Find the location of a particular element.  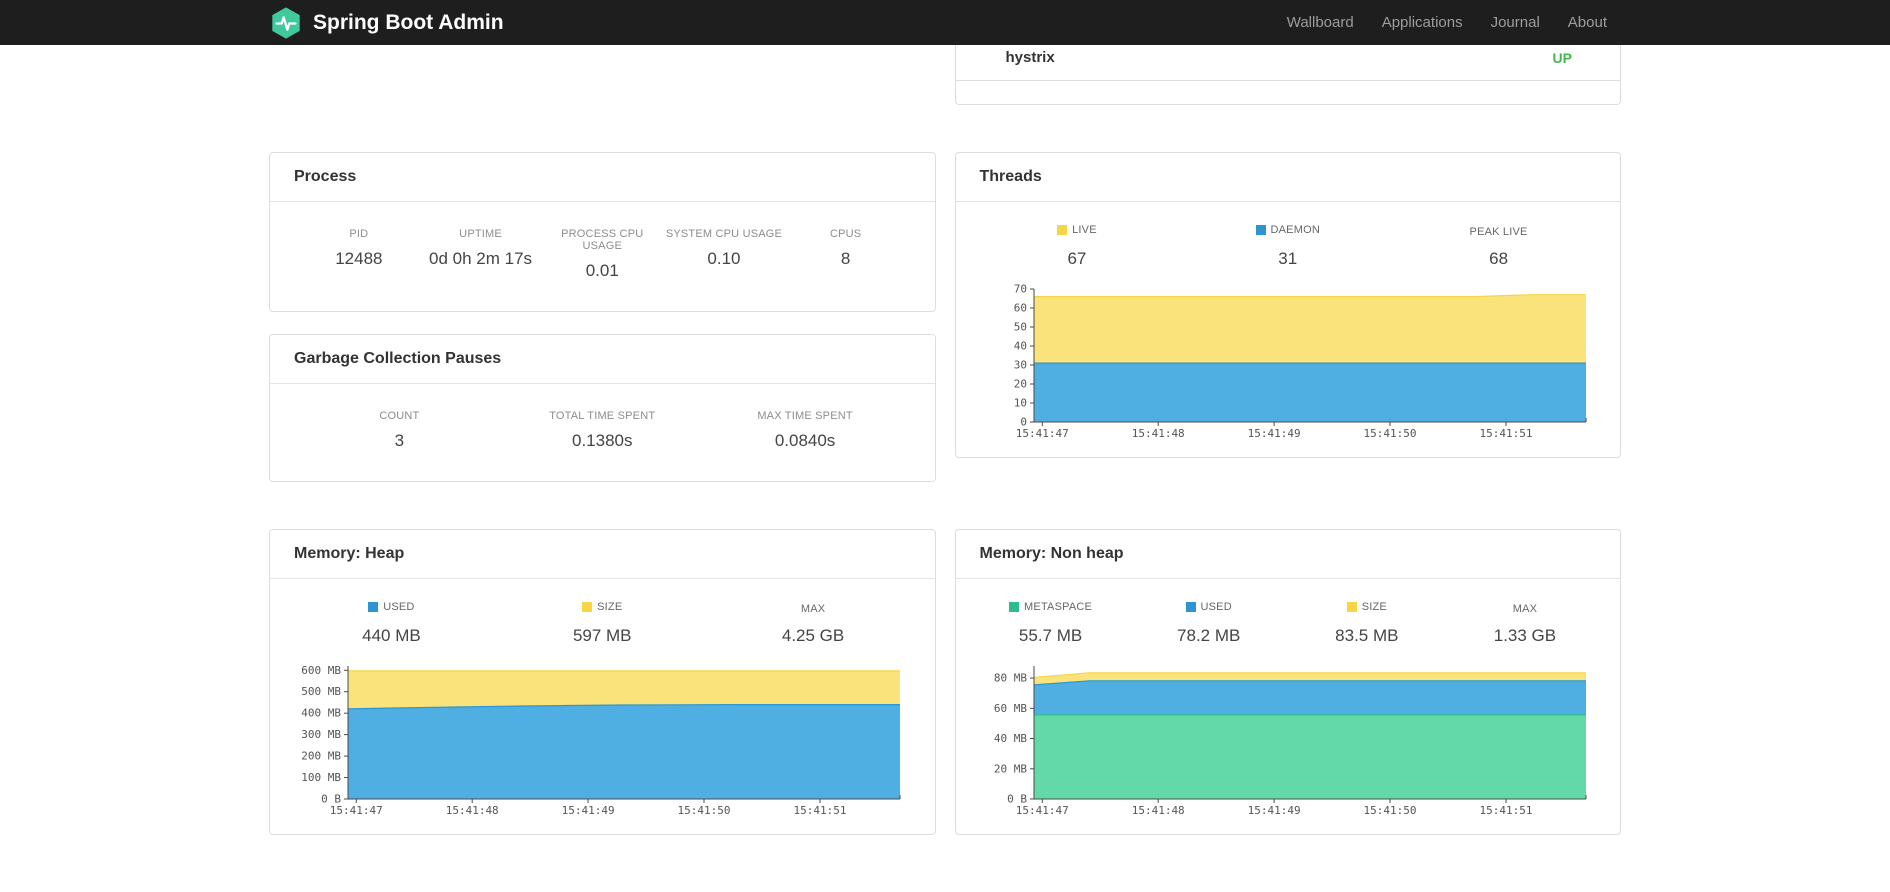

memory-nonheap-panel-header: Memory: Non heap is located at coordinates (1287, 554).